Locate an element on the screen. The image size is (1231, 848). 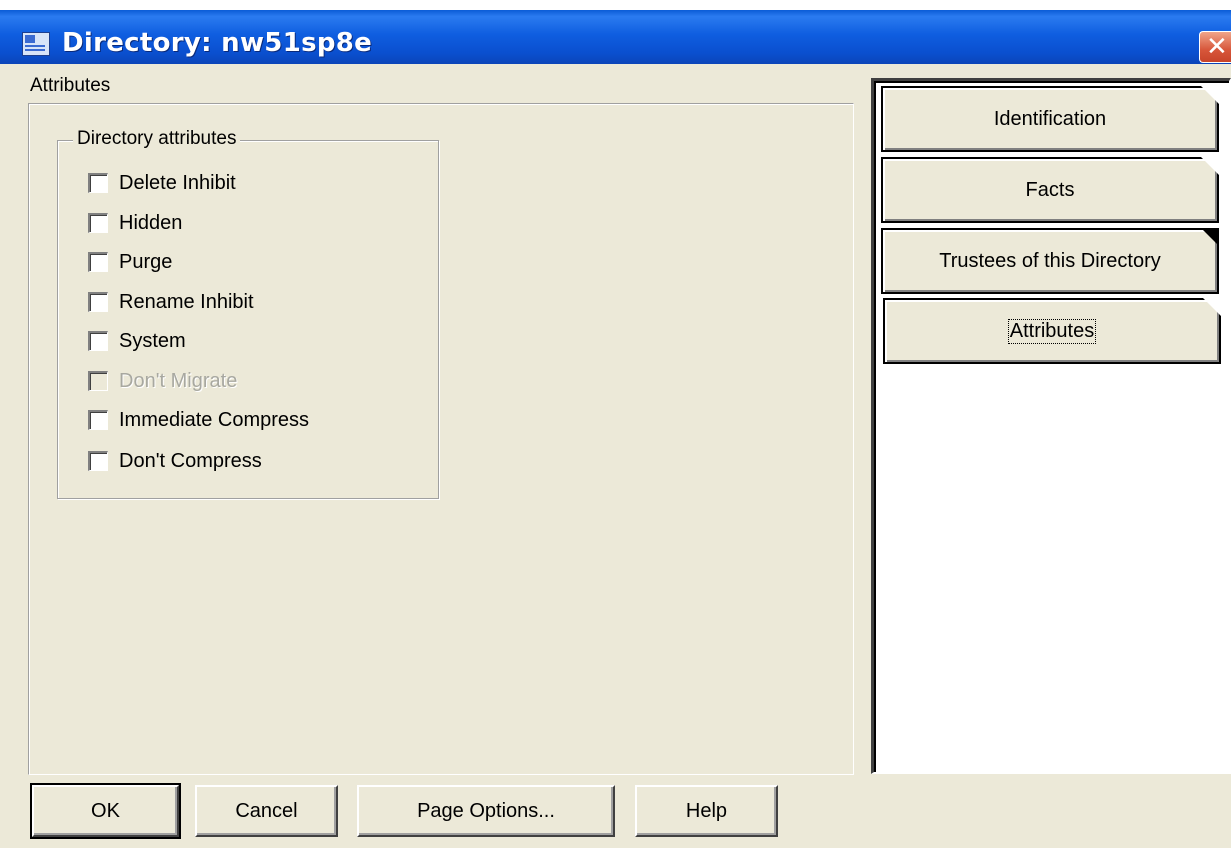
group-title: Directory attributes is located at coordinates (157, 139).